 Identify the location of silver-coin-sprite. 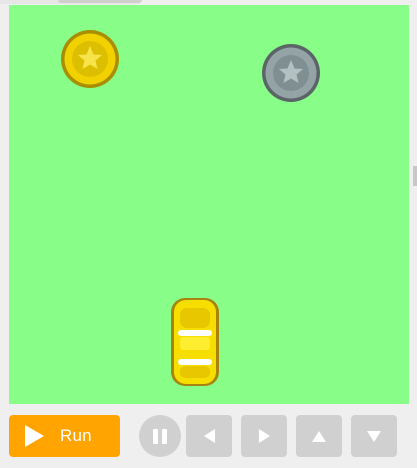
(291, 73).